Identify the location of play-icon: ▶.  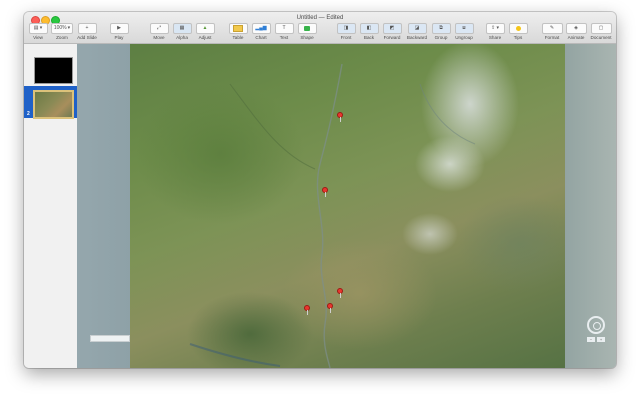
(119, 28).